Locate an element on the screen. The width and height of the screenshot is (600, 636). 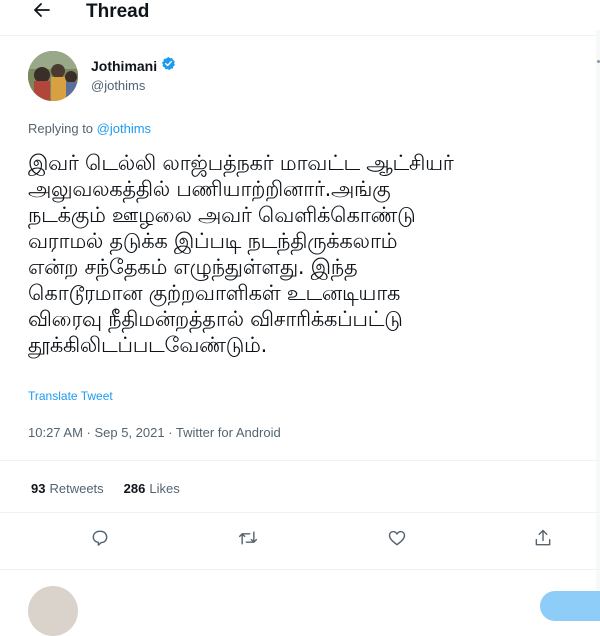
retweet-button is located at coordinates (248, 540).